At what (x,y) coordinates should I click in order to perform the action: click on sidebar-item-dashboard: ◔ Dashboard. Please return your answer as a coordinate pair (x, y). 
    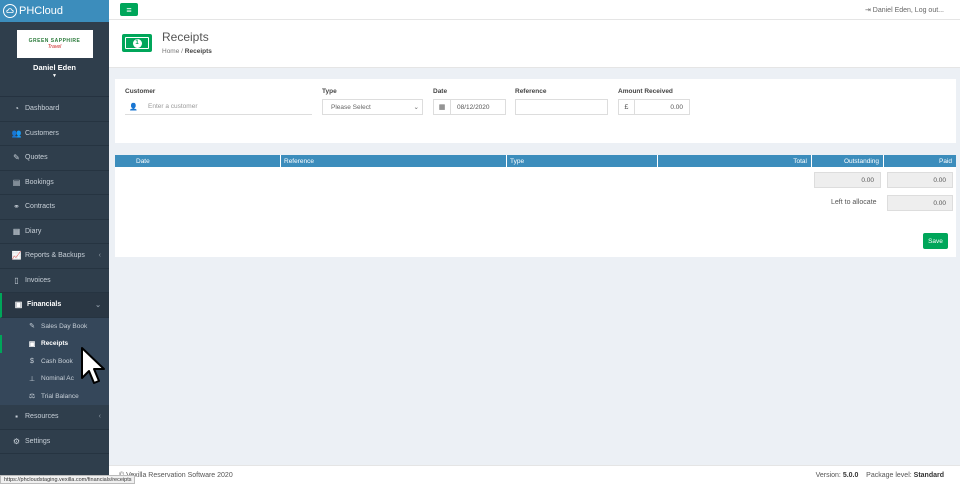
    Looking at the image, I should click on (54, 109).